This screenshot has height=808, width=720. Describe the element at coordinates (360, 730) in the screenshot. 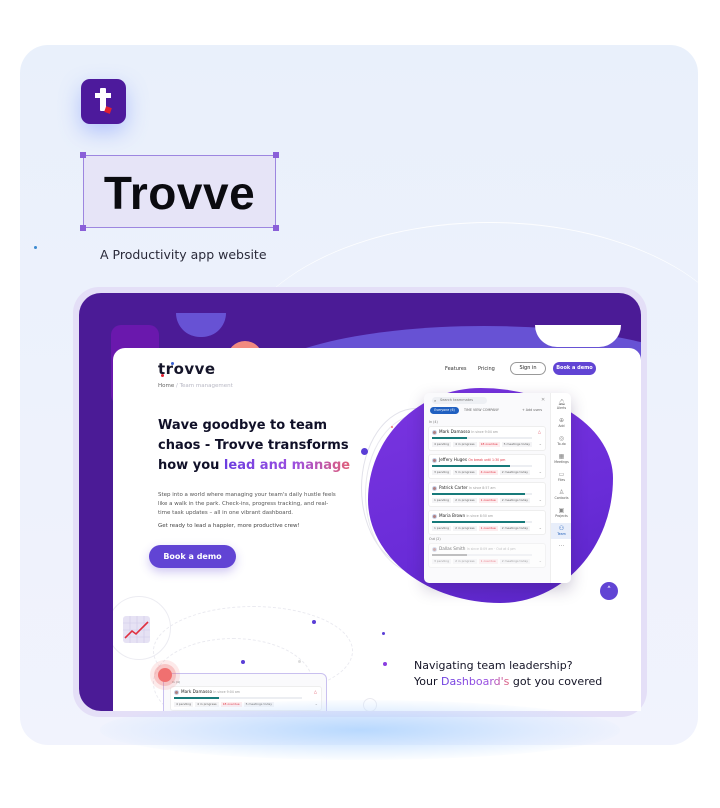

I see `decorative-glow` at that location.